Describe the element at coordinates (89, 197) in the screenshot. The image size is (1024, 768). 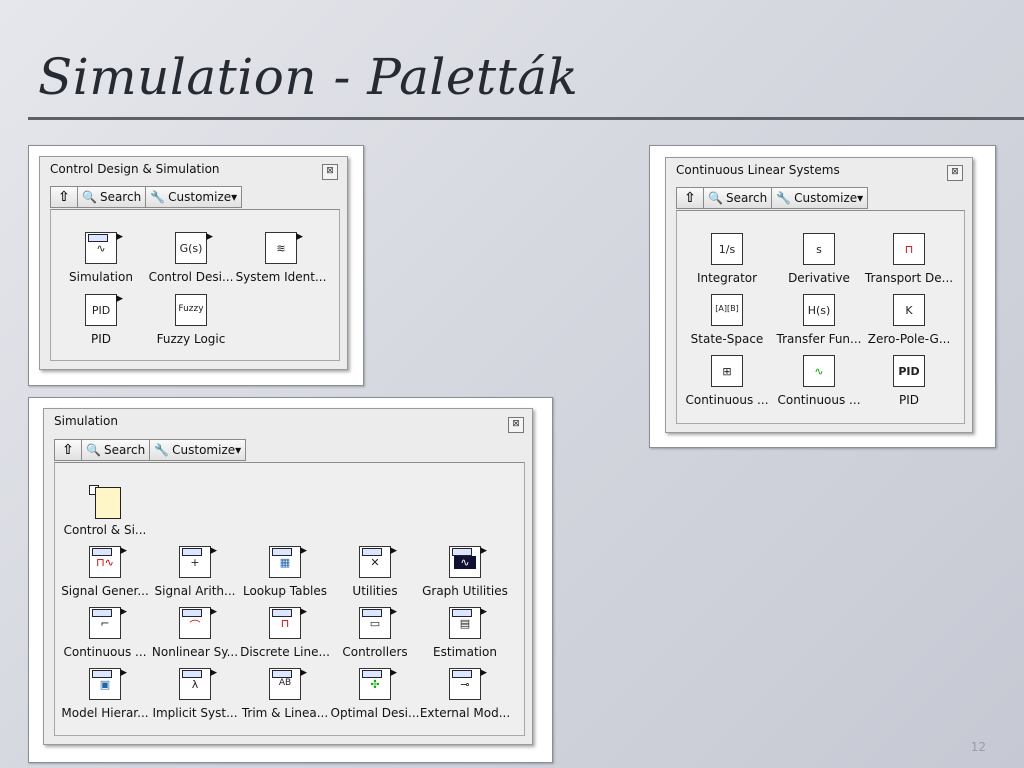
I see `search-icon: 🔍` at that location.